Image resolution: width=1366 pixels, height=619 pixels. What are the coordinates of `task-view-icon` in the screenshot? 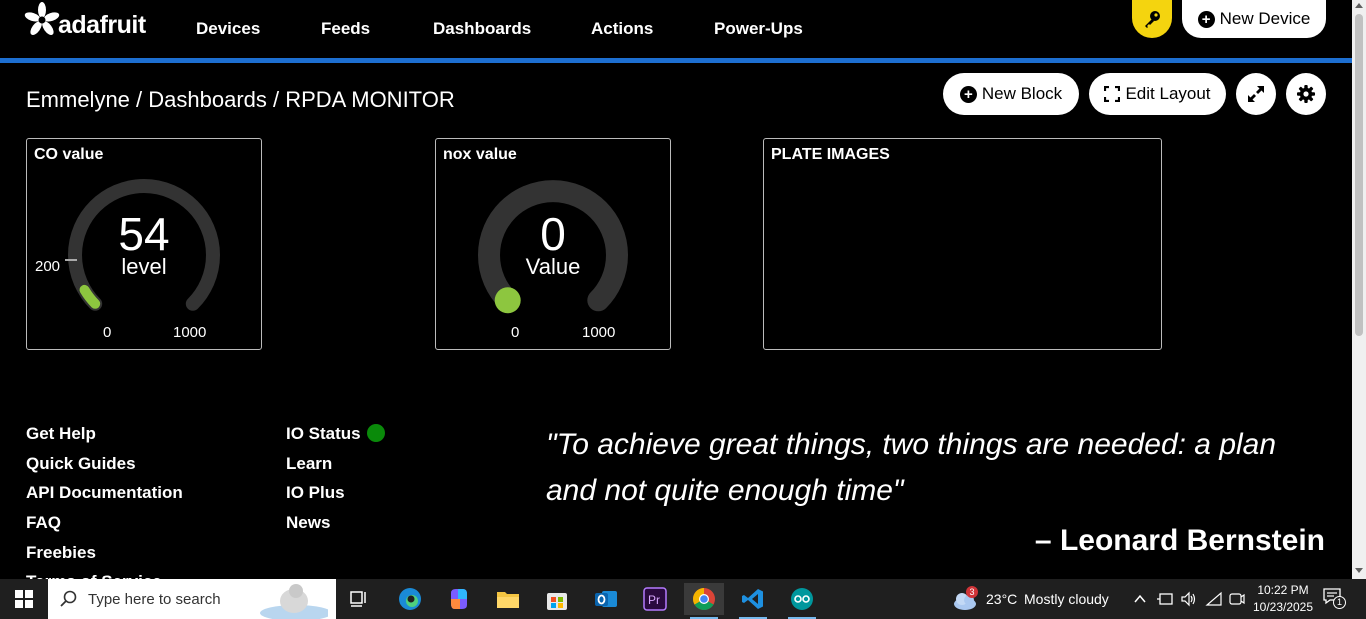 It's located at (358, 599).